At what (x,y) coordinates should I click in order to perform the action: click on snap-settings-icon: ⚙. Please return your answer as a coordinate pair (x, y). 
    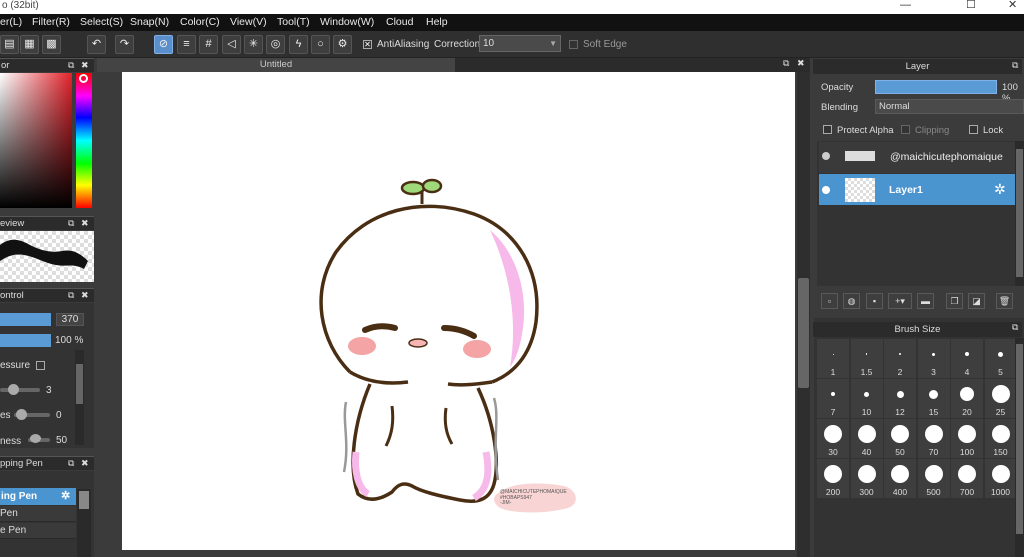
    Looking at the image, I should click on (342, 44).